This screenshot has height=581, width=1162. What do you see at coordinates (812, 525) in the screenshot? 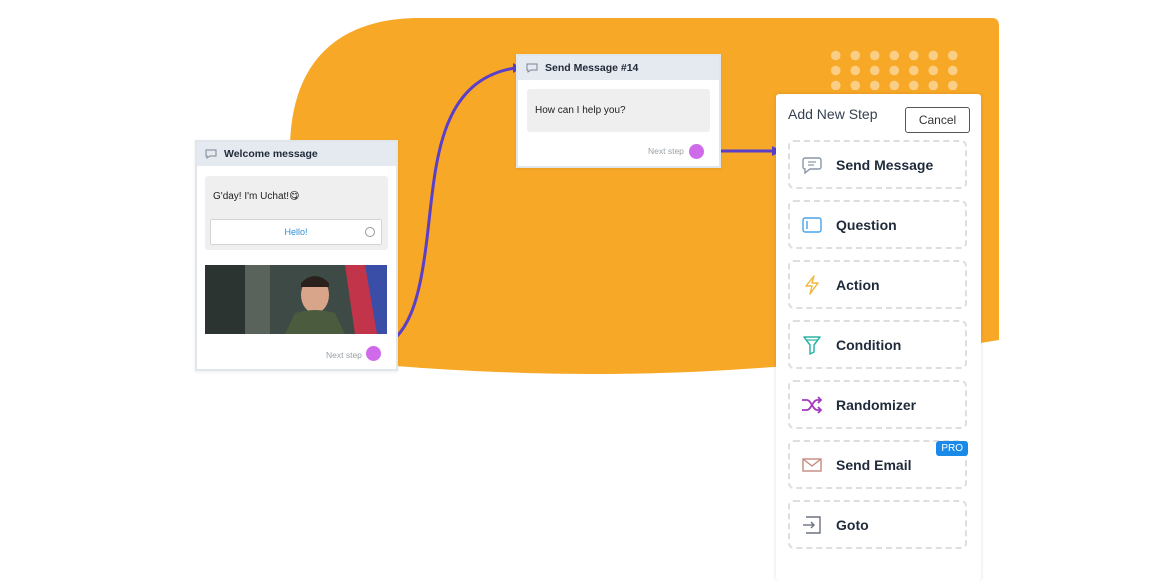
I see `arrow-into-box-icon` at bounding box center [812, 525].